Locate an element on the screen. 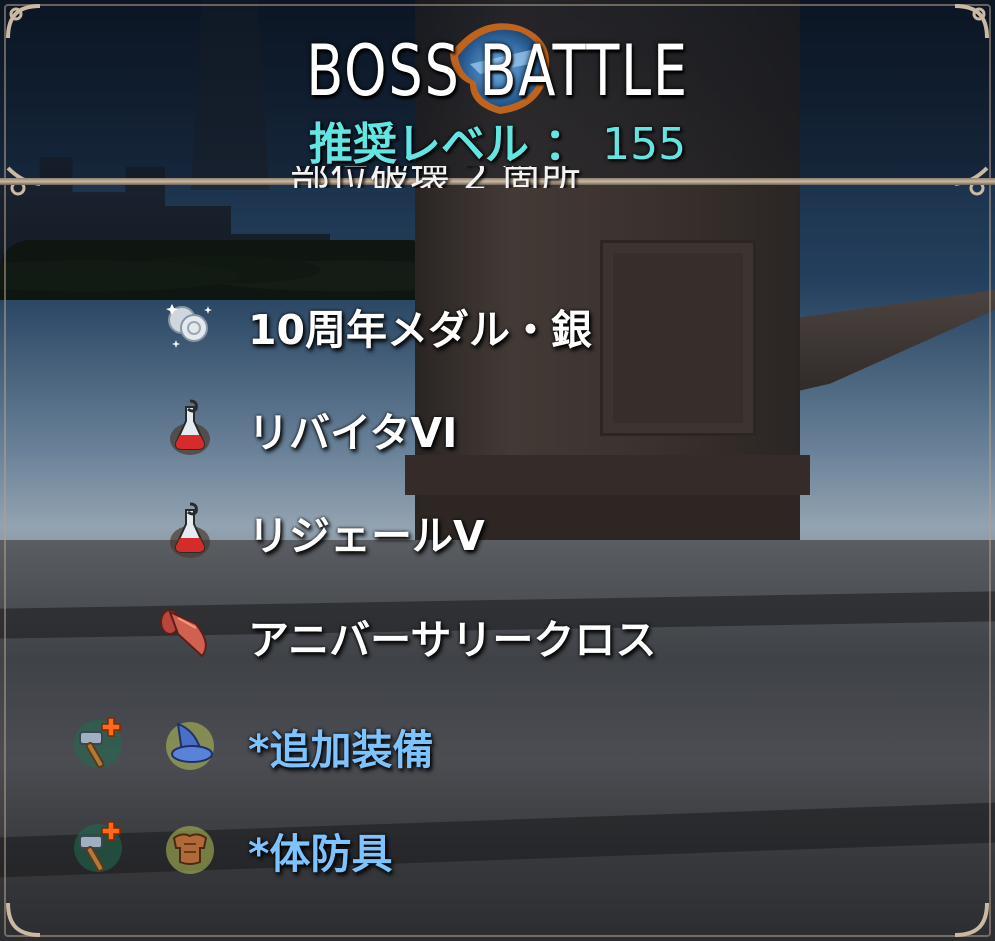 The height and width of the screenshot is (941, 995). reward-label: リジェールV is located at coordinates (366, 536).